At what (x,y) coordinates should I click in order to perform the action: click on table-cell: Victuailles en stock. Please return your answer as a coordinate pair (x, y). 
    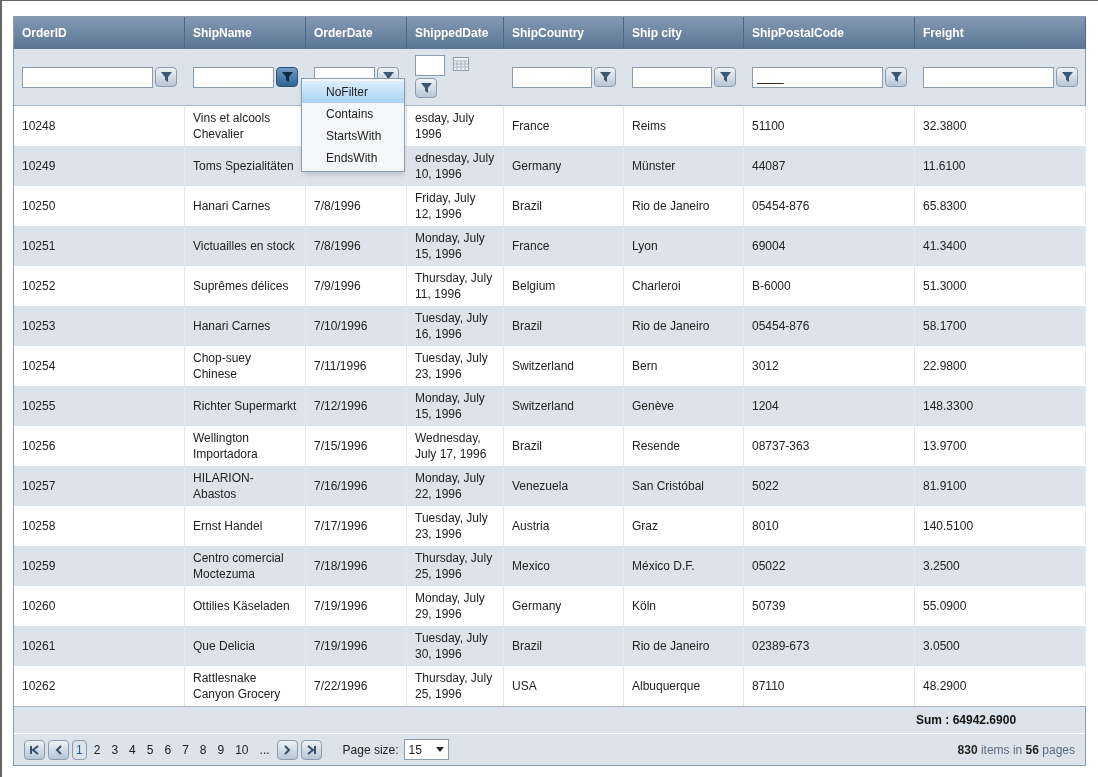
    Looking at the image, I should click on (244, 246).